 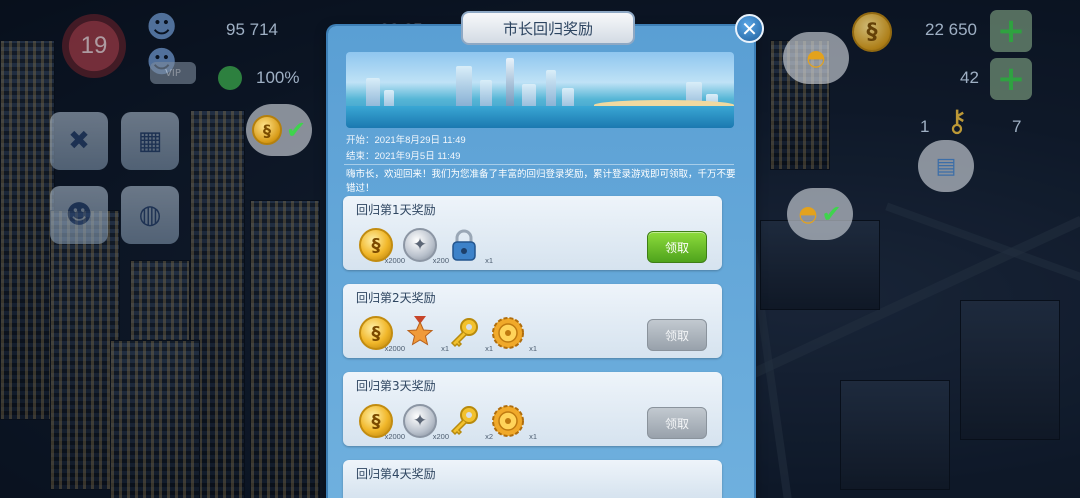 I want to click on close-icon: ✕, so click(x=749, y=28).